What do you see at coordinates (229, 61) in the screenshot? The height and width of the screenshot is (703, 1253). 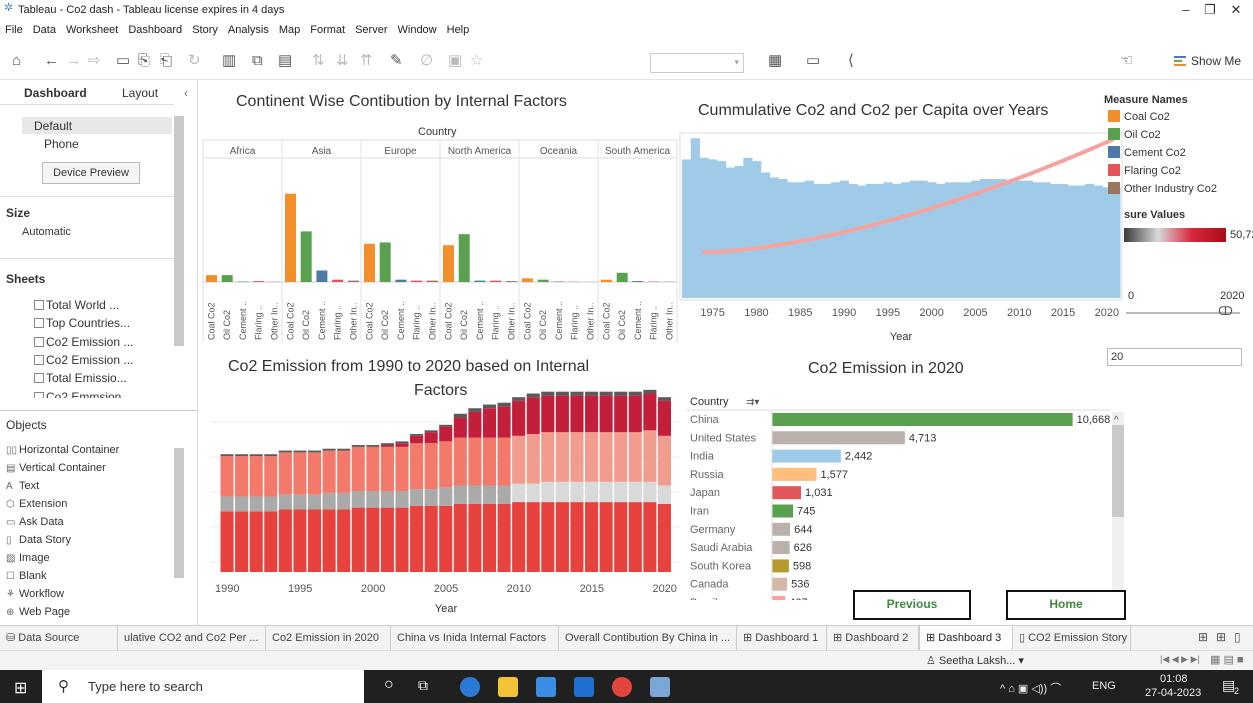 I see `new-worksheet-icon: ▥` at bounding box center [229, 61].